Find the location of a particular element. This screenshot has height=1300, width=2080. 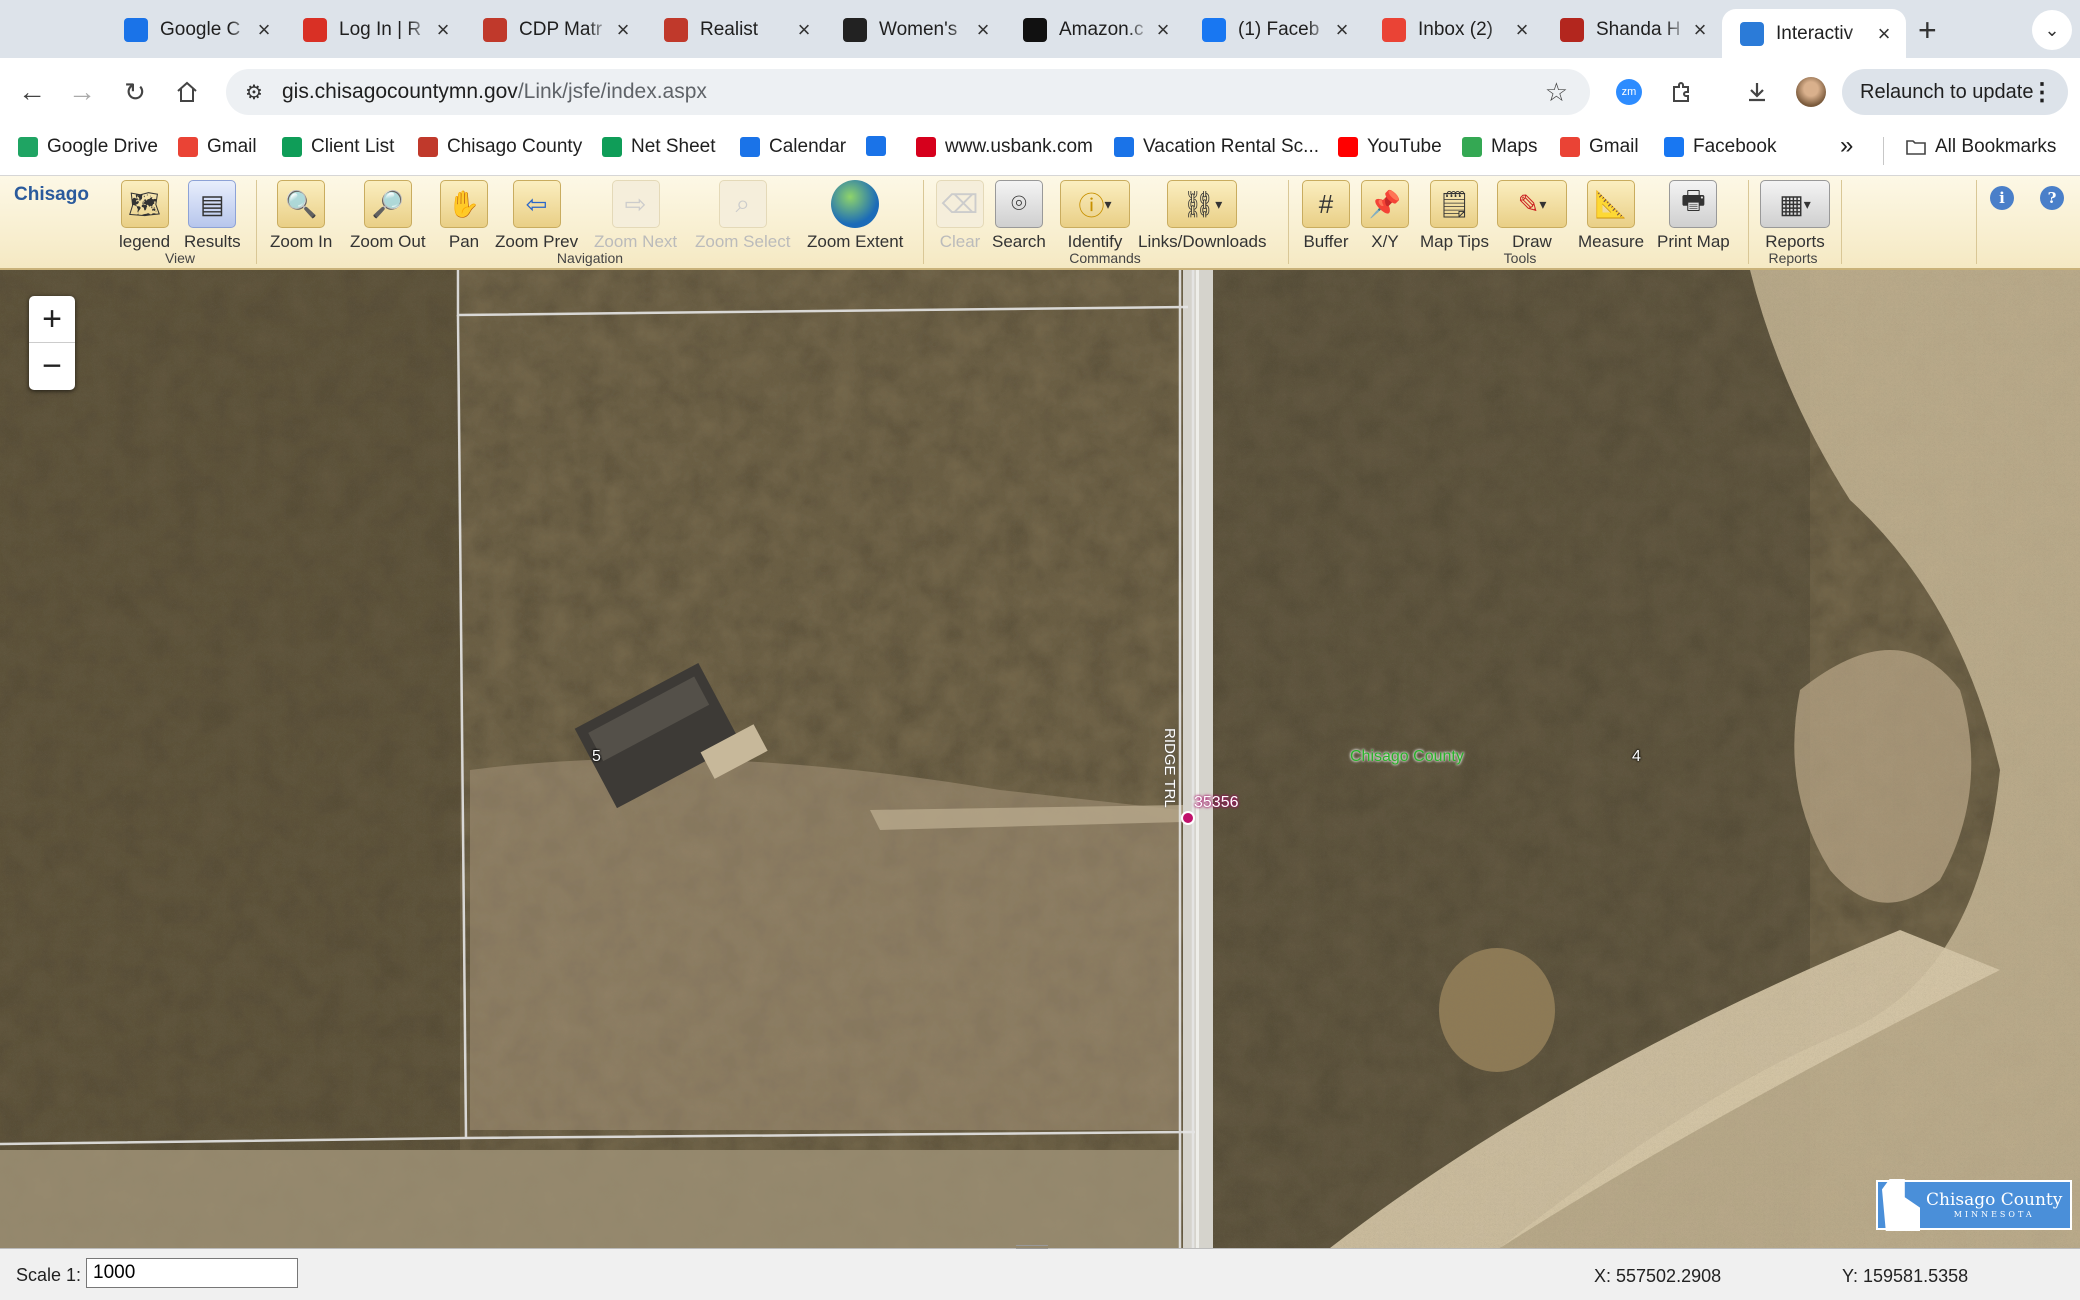

layers-icon: 🗺 is located at coordinates (144, 204).